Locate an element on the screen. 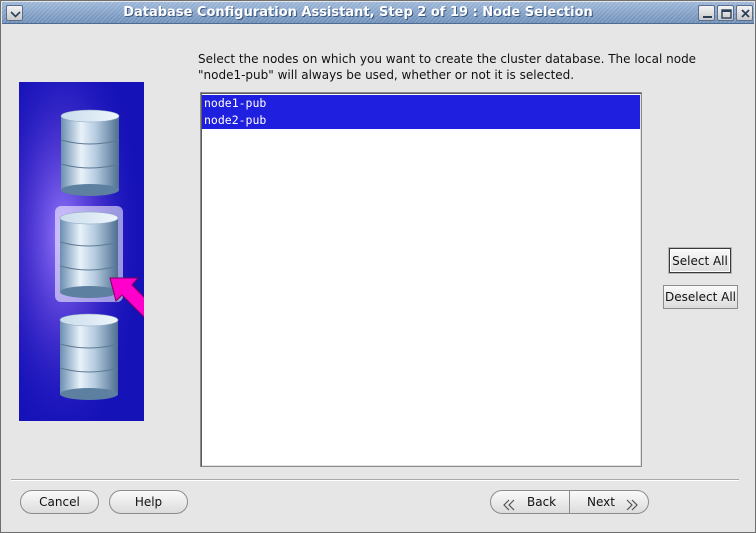 The height and width of the screenshot is (533, 756). double-chevron-right-icon is located at coordinates (632, 504).